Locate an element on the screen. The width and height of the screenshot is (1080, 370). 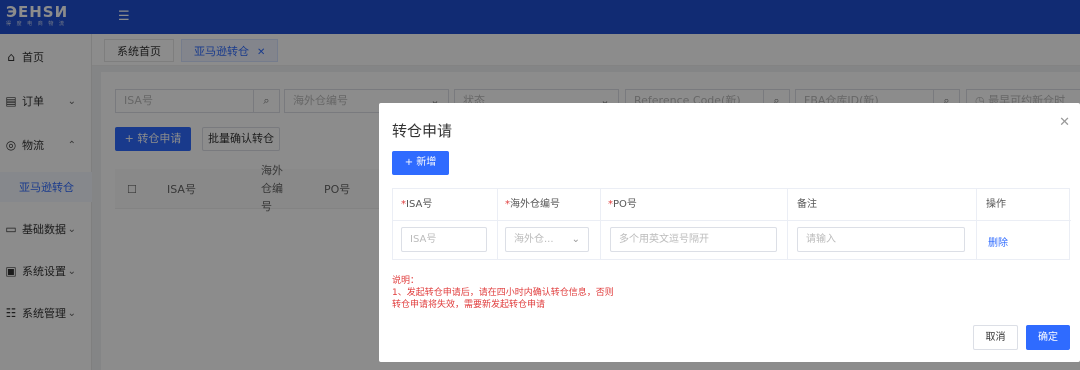
col-isa-label: ISA号 is located at coordinates (419, 204).